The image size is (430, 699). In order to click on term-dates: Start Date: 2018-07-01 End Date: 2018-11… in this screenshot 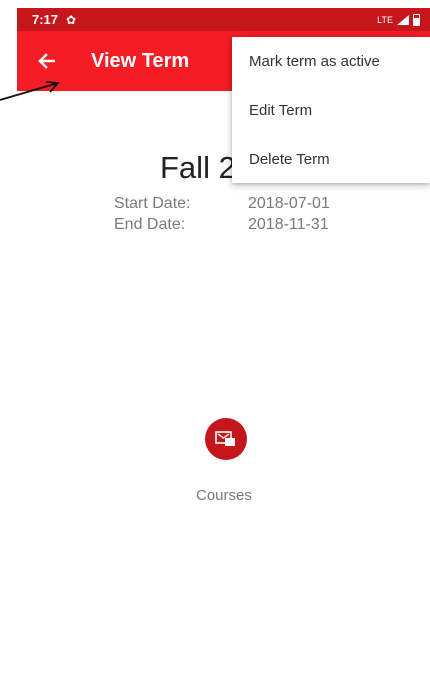, I will do `click(222, 216)`.